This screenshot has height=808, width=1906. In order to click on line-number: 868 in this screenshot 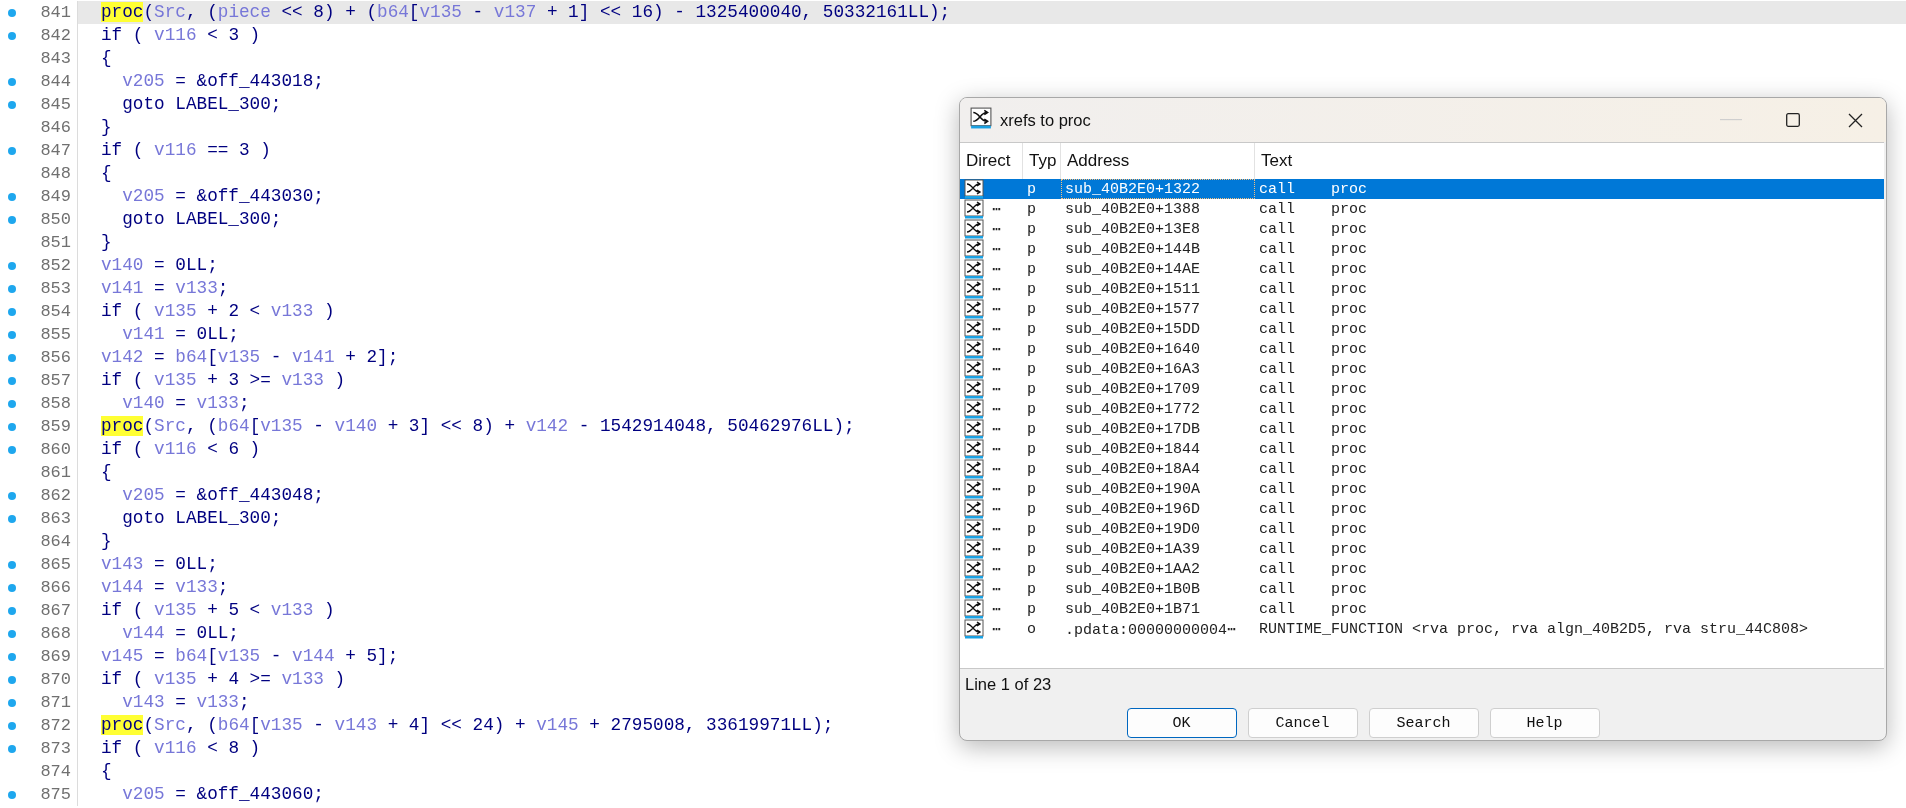, I will do `click(55, 633)`.